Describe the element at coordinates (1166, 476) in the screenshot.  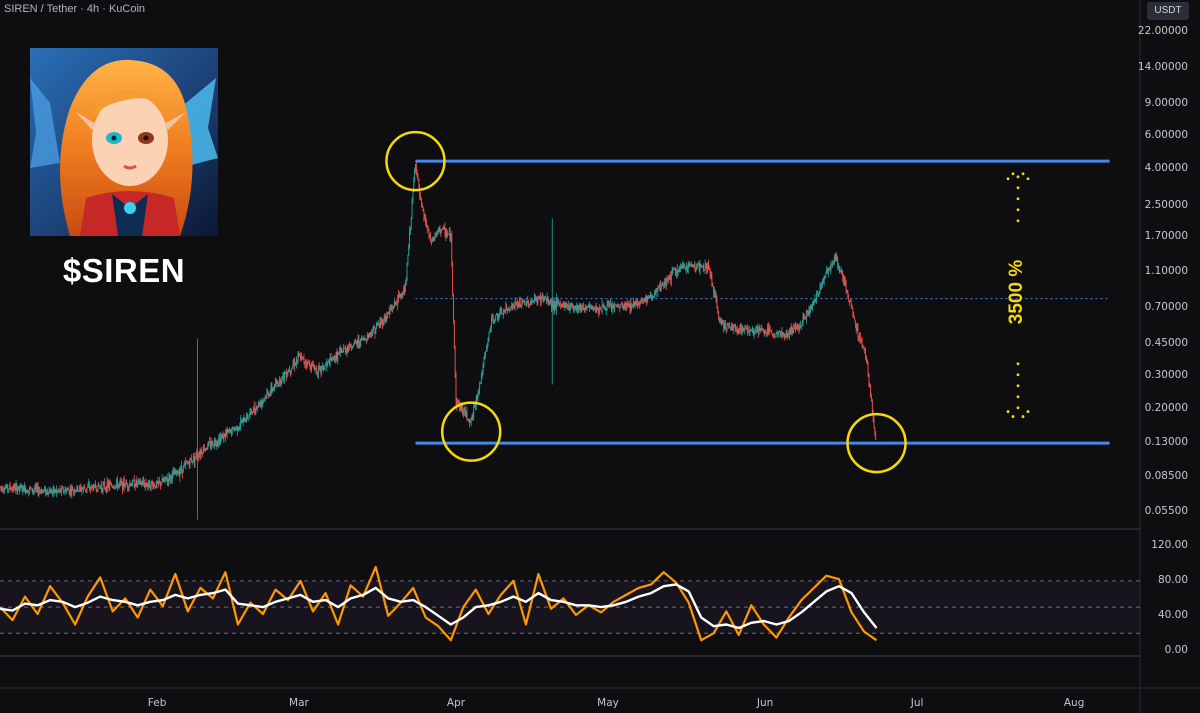
I see `price-tick-label: 0.08500` at that location.